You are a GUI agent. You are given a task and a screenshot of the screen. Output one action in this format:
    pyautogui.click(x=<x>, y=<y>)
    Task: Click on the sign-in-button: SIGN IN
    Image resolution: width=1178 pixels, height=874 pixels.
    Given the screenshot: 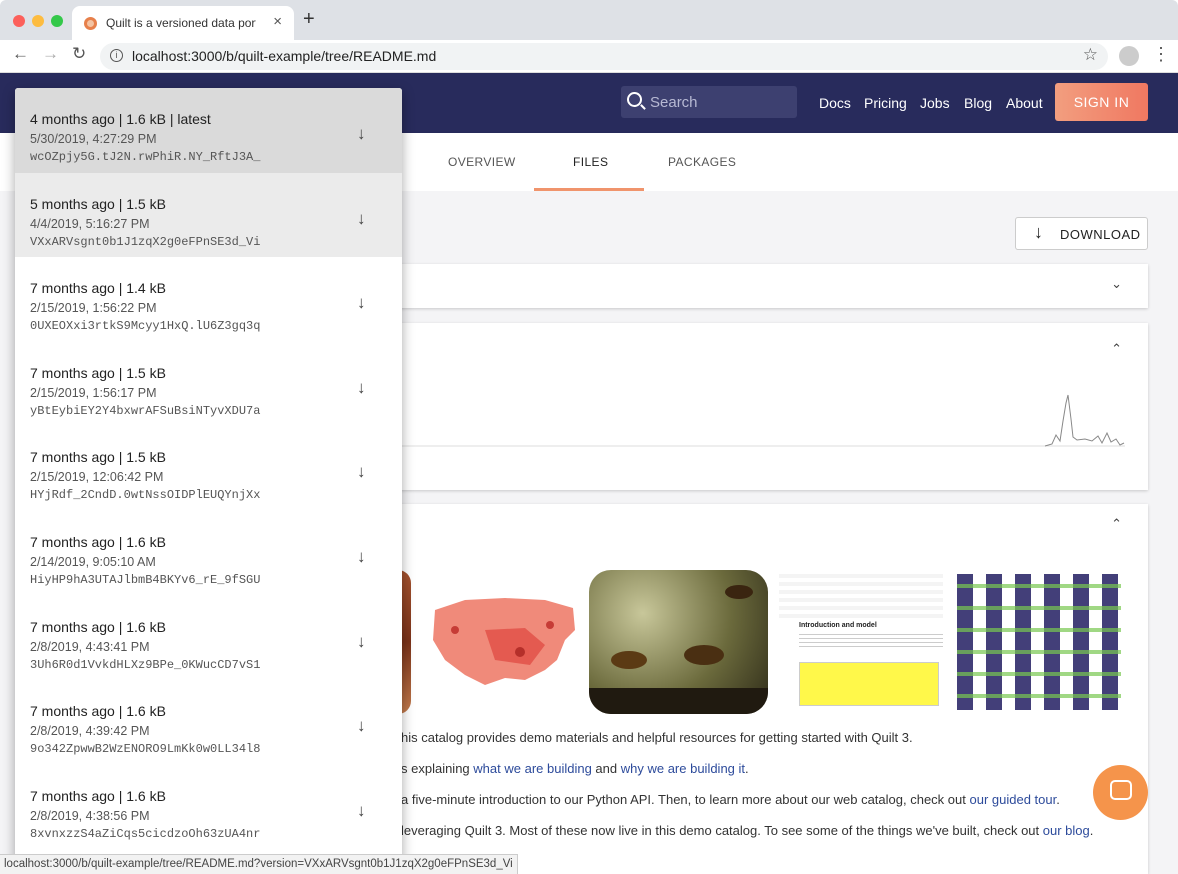 What is the action you would take?
    pyautogui.click(x=1101, y=102)
    